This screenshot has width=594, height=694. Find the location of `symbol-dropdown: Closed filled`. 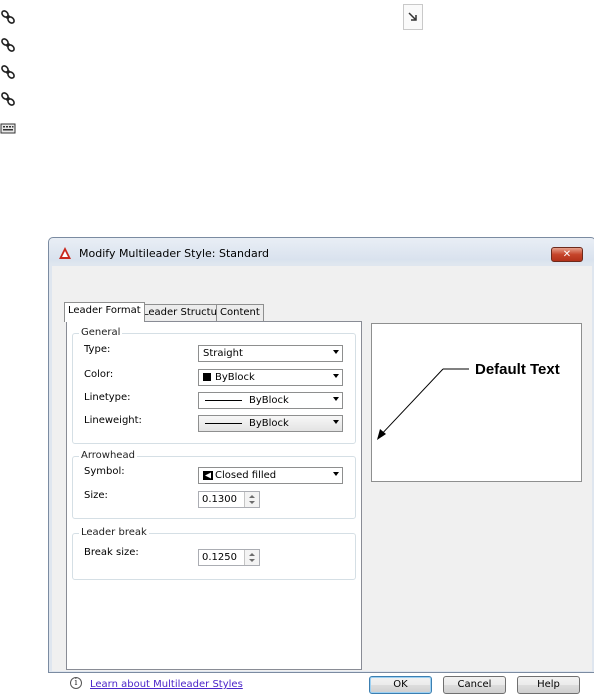

symbol-dropdown: Closed filled is located at coordinates (270, 475).